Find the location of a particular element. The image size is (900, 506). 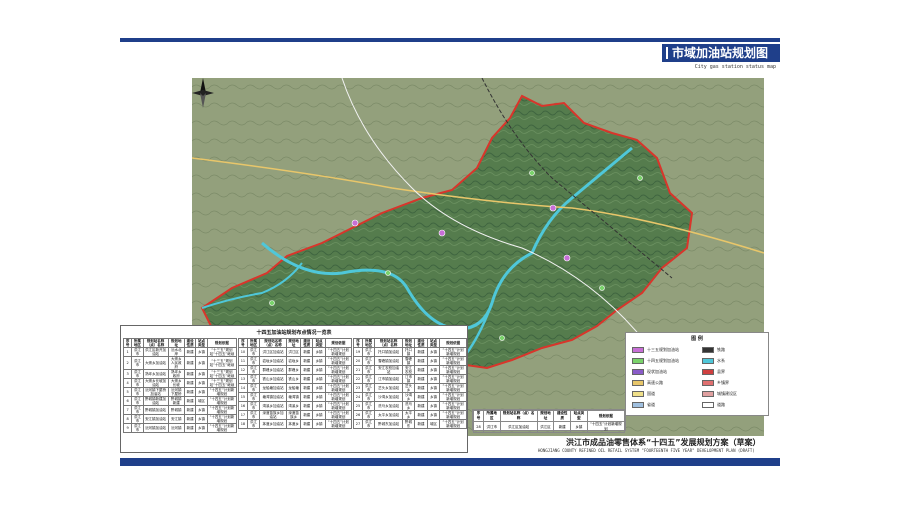

table-cell: 托口镇 is located at coordinates (408, 352).